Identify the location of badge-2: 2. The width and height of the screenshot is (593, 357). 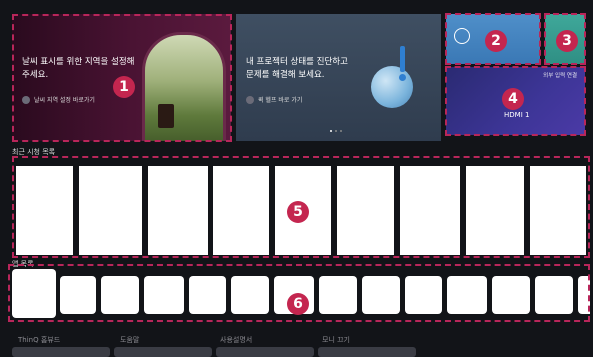
(496, 41).